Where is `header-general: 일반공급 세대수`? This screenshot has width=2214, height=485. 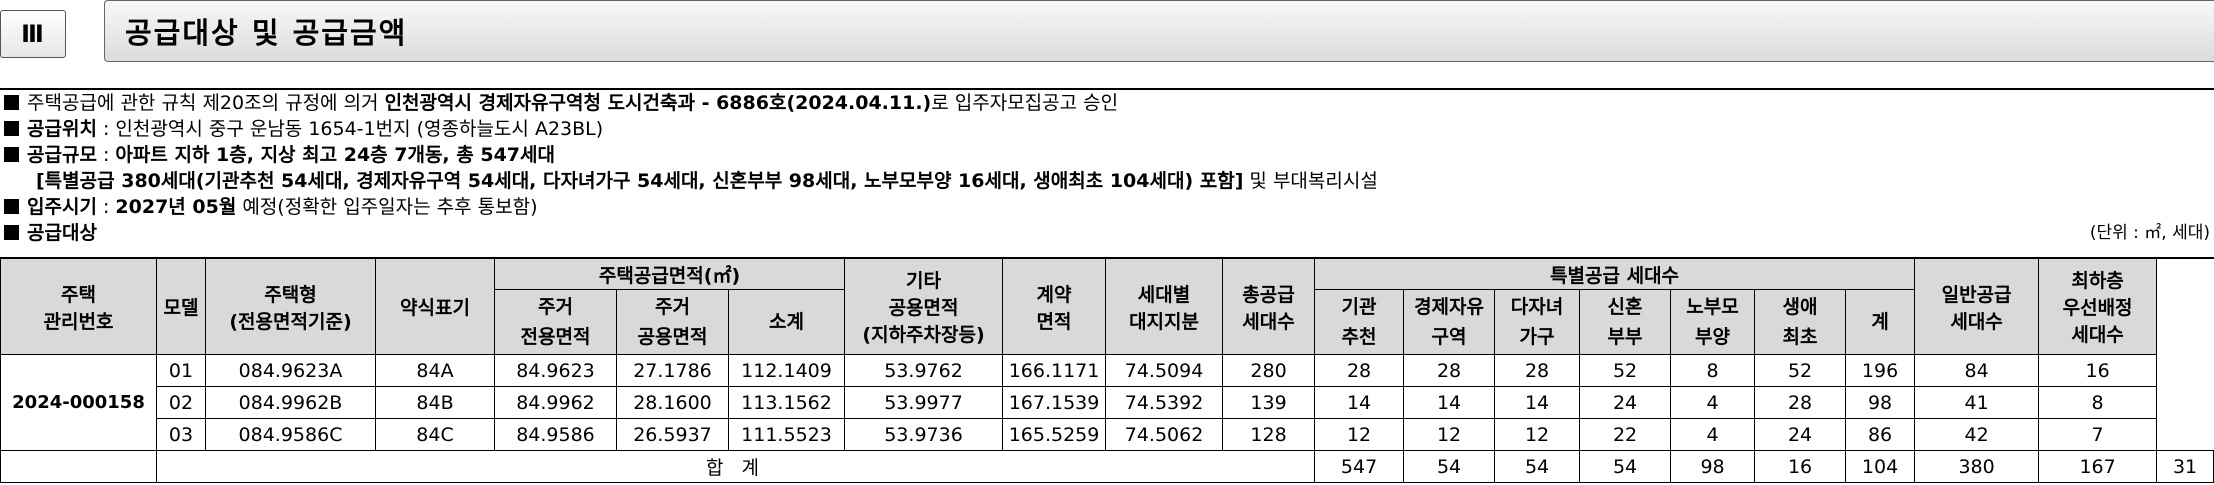
header-general: 일반공급 세대수 is located at coordinates (1977, 306).